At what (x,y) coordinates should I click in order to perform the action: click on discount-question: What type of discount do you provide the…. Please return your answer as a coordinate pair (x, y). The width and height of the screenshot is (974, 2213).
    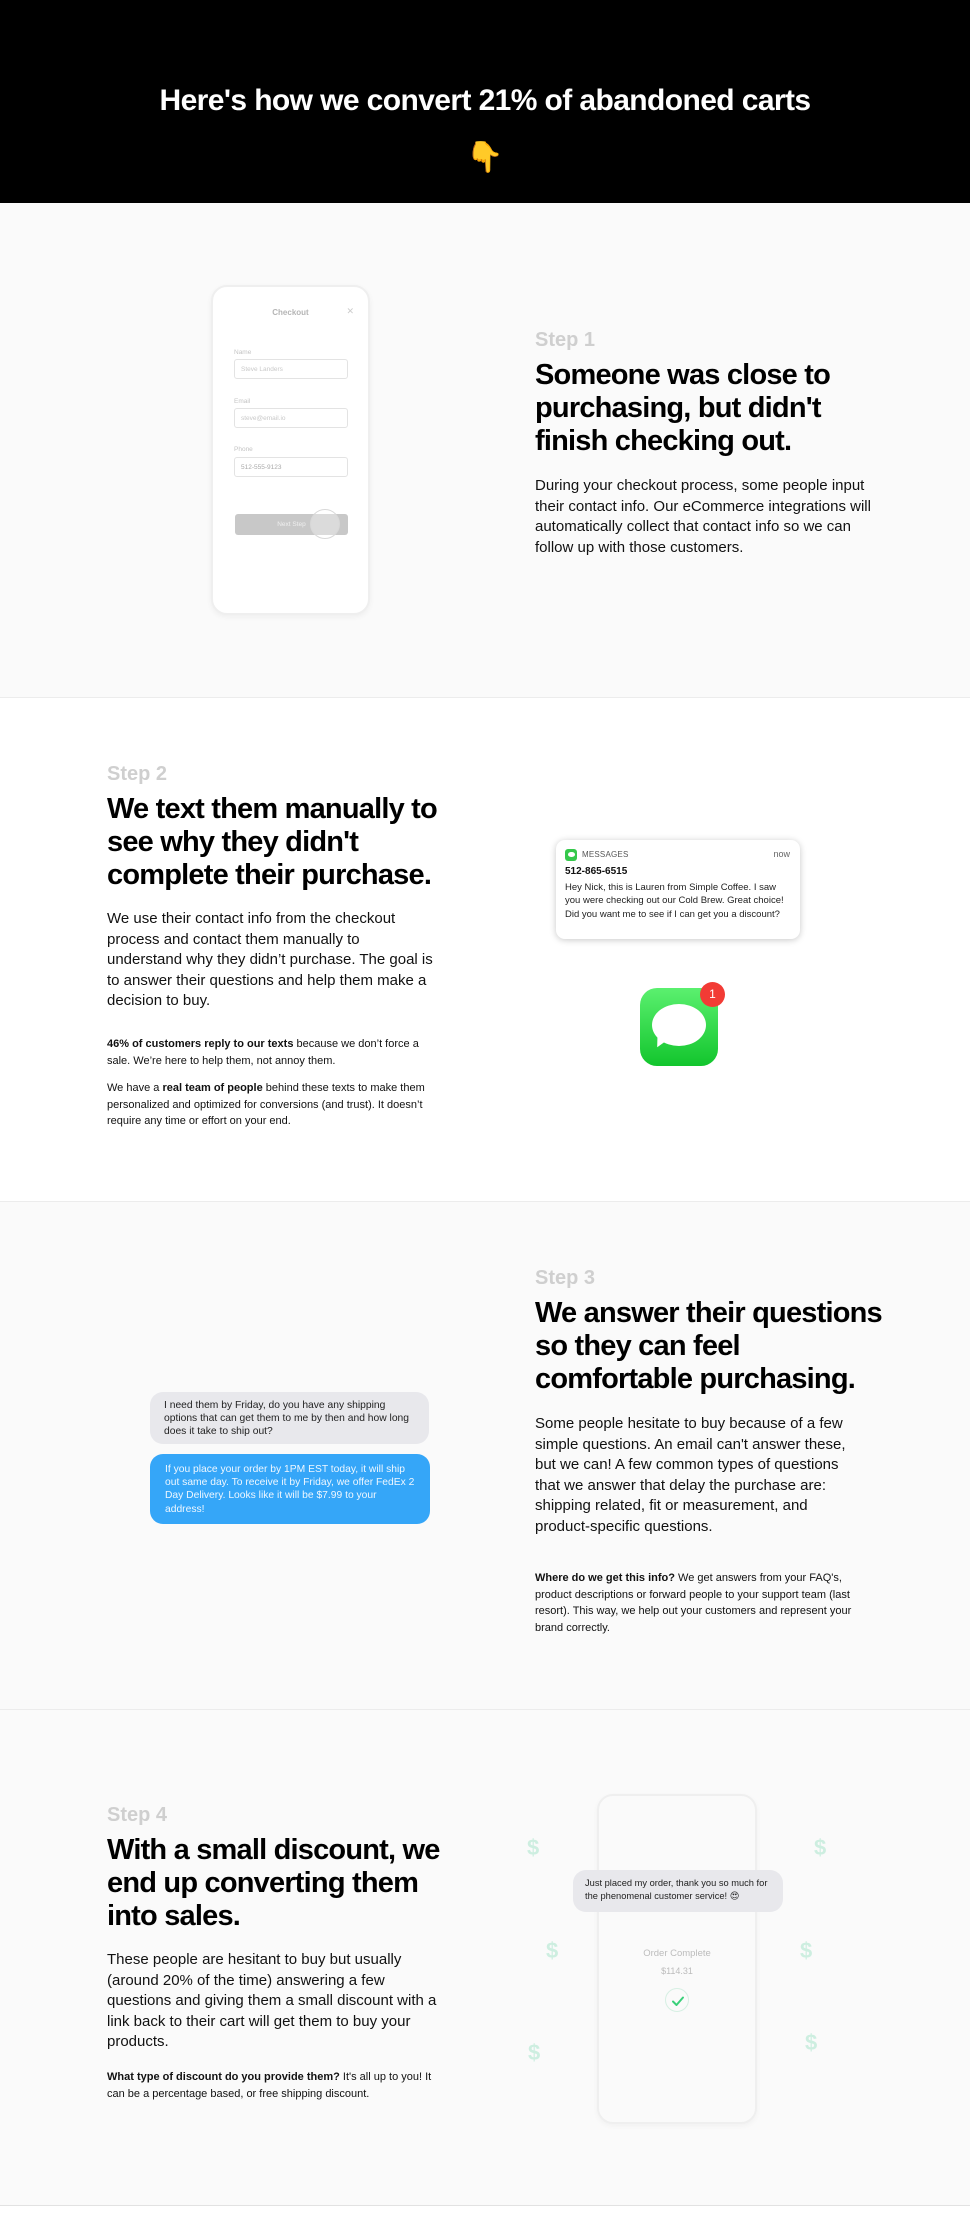
    Looking at the image, I should click on (223, 2077).